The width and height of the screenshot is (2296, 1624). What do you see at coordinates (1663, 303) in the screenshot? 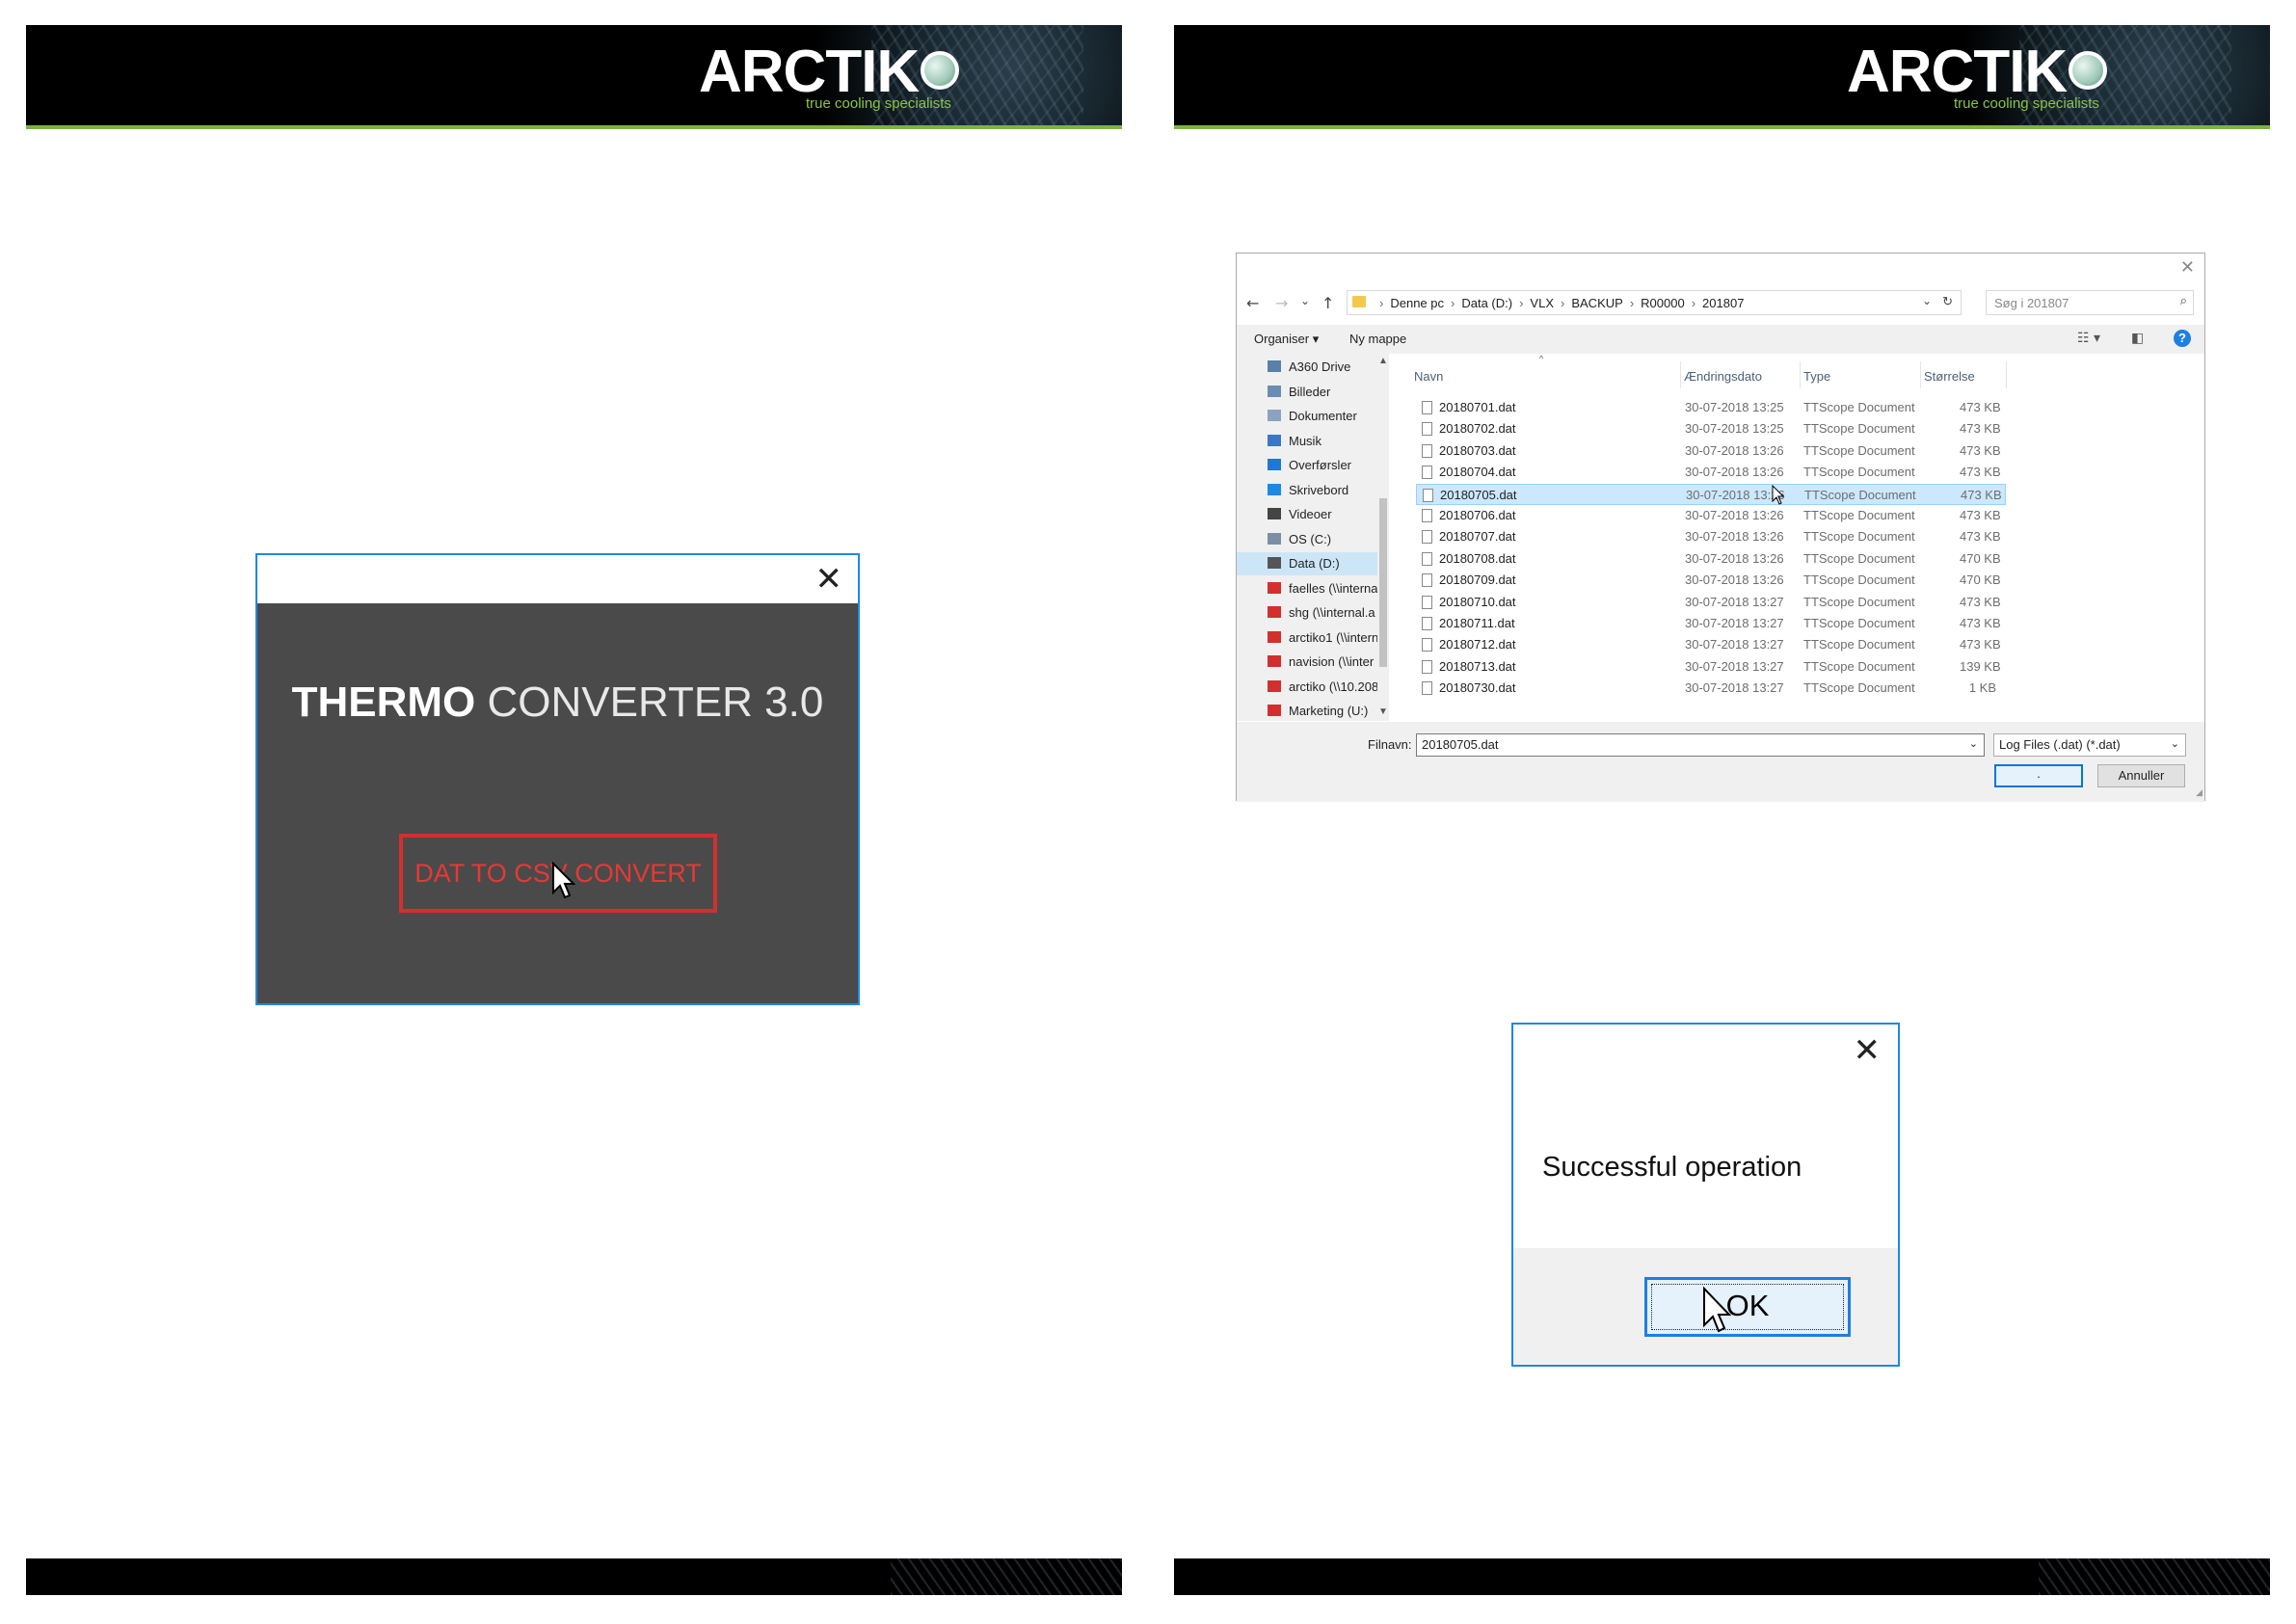
I see `breadcrumb-item: R00000` at bounding box center [1663, 303].